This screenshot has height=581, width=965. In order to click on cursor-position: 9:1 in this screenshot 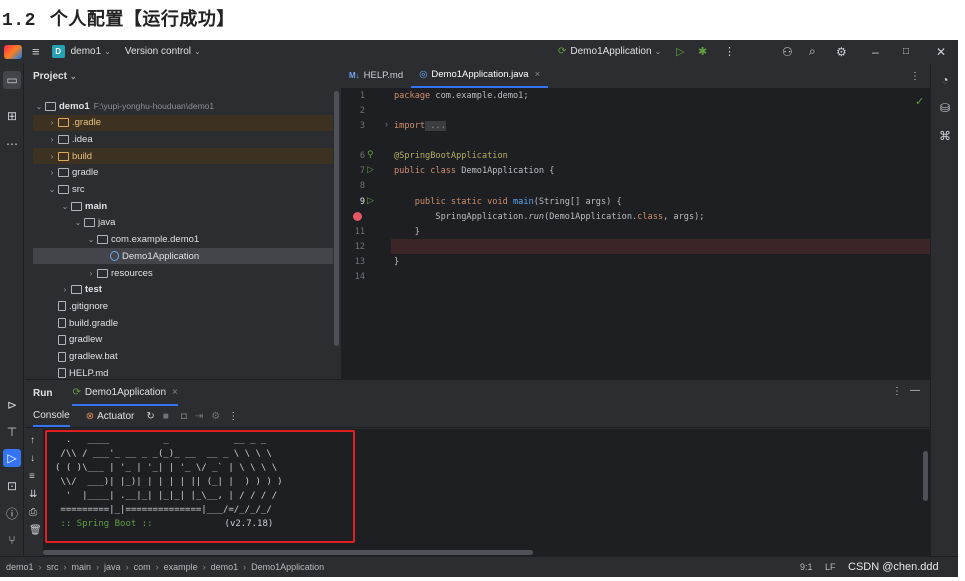, I will do `click(806, 567)`.